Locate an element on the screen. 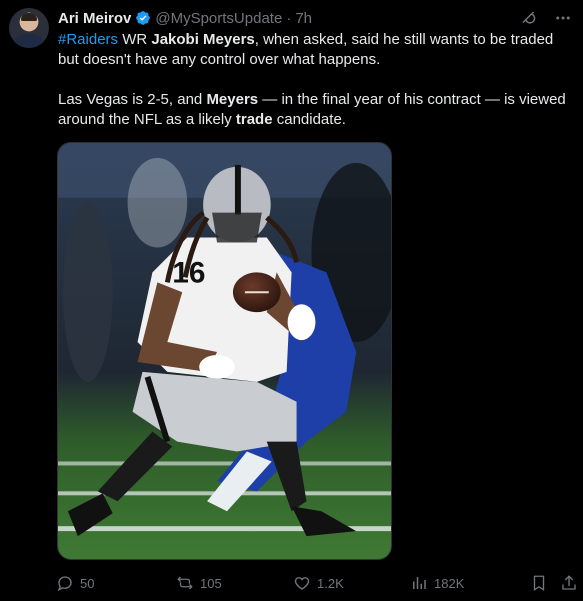 The width and height of the screenshot is (583, 601). bookmark-icon is located at coordinates (539, 583).